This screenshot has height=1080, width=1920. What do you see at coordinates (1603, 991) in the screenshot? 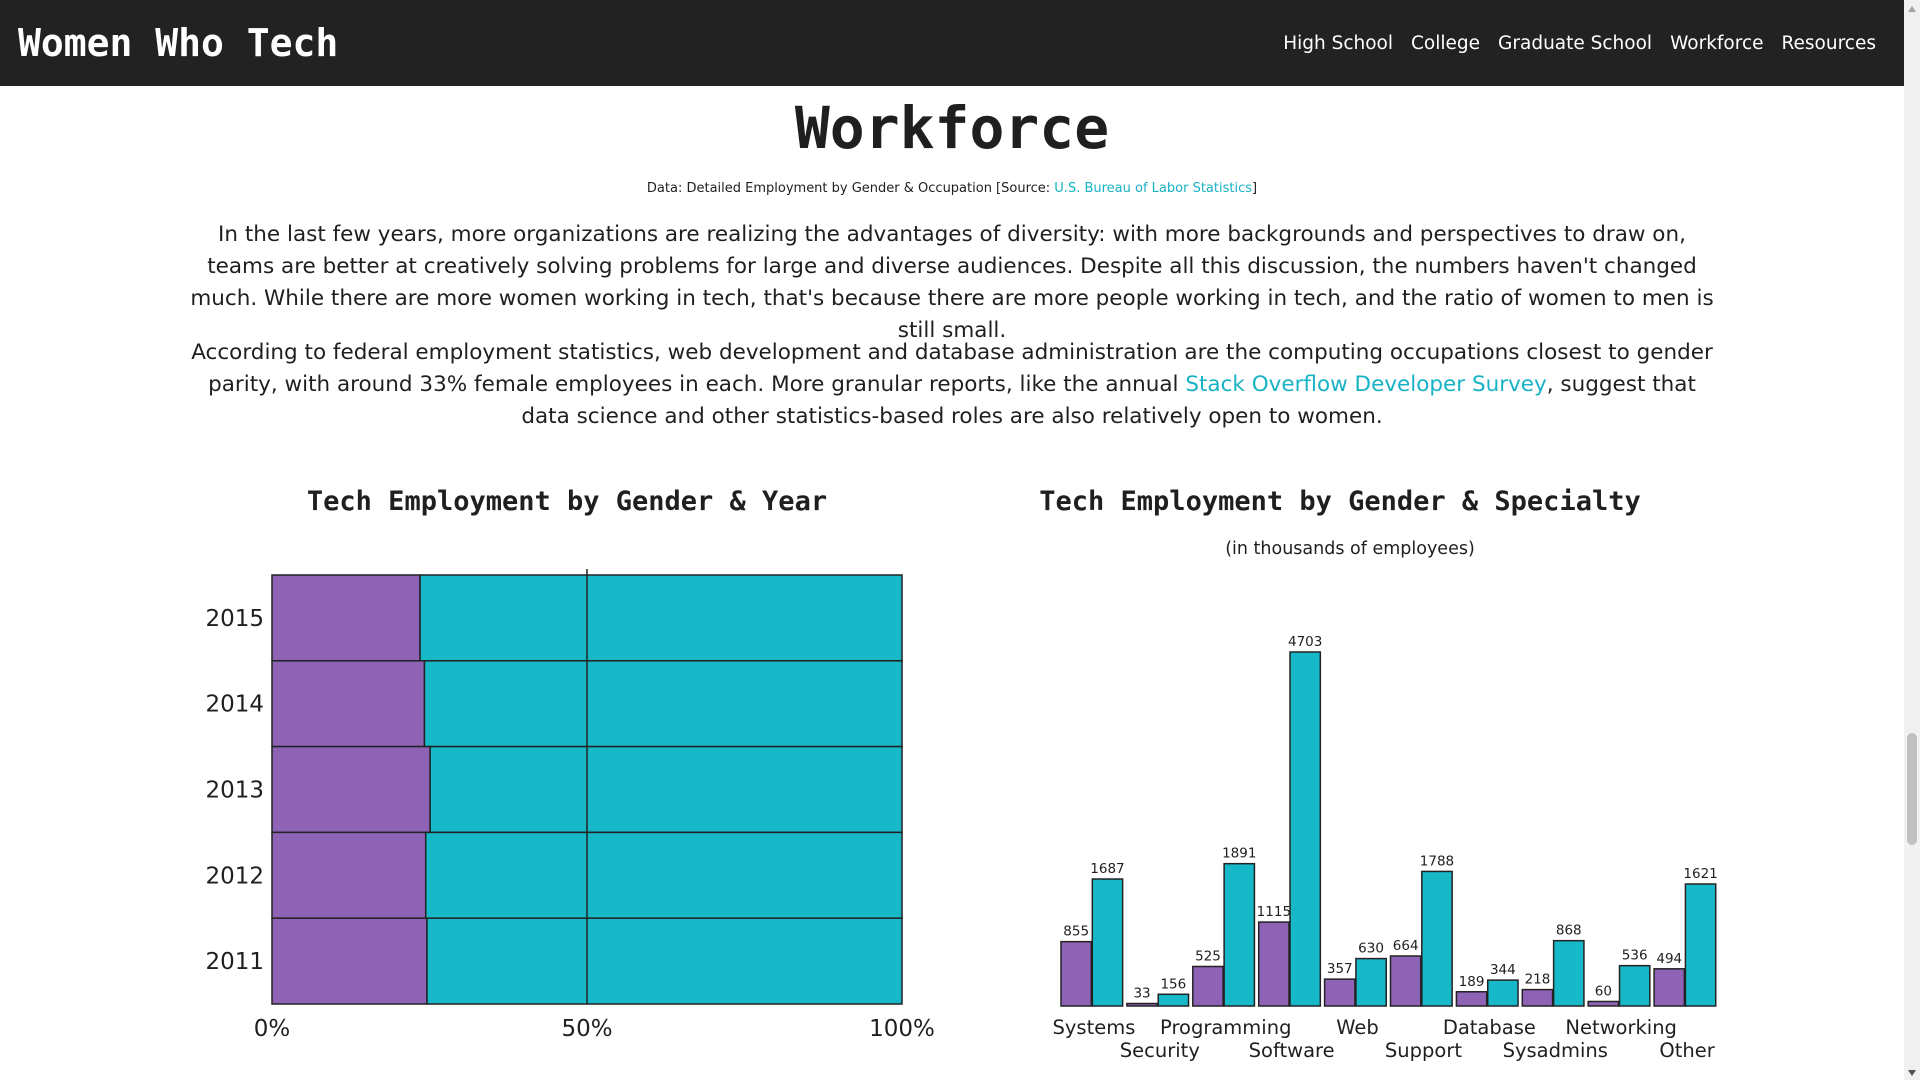
I see `specialty-value-label: 60` at bounding box center [1603, 991].